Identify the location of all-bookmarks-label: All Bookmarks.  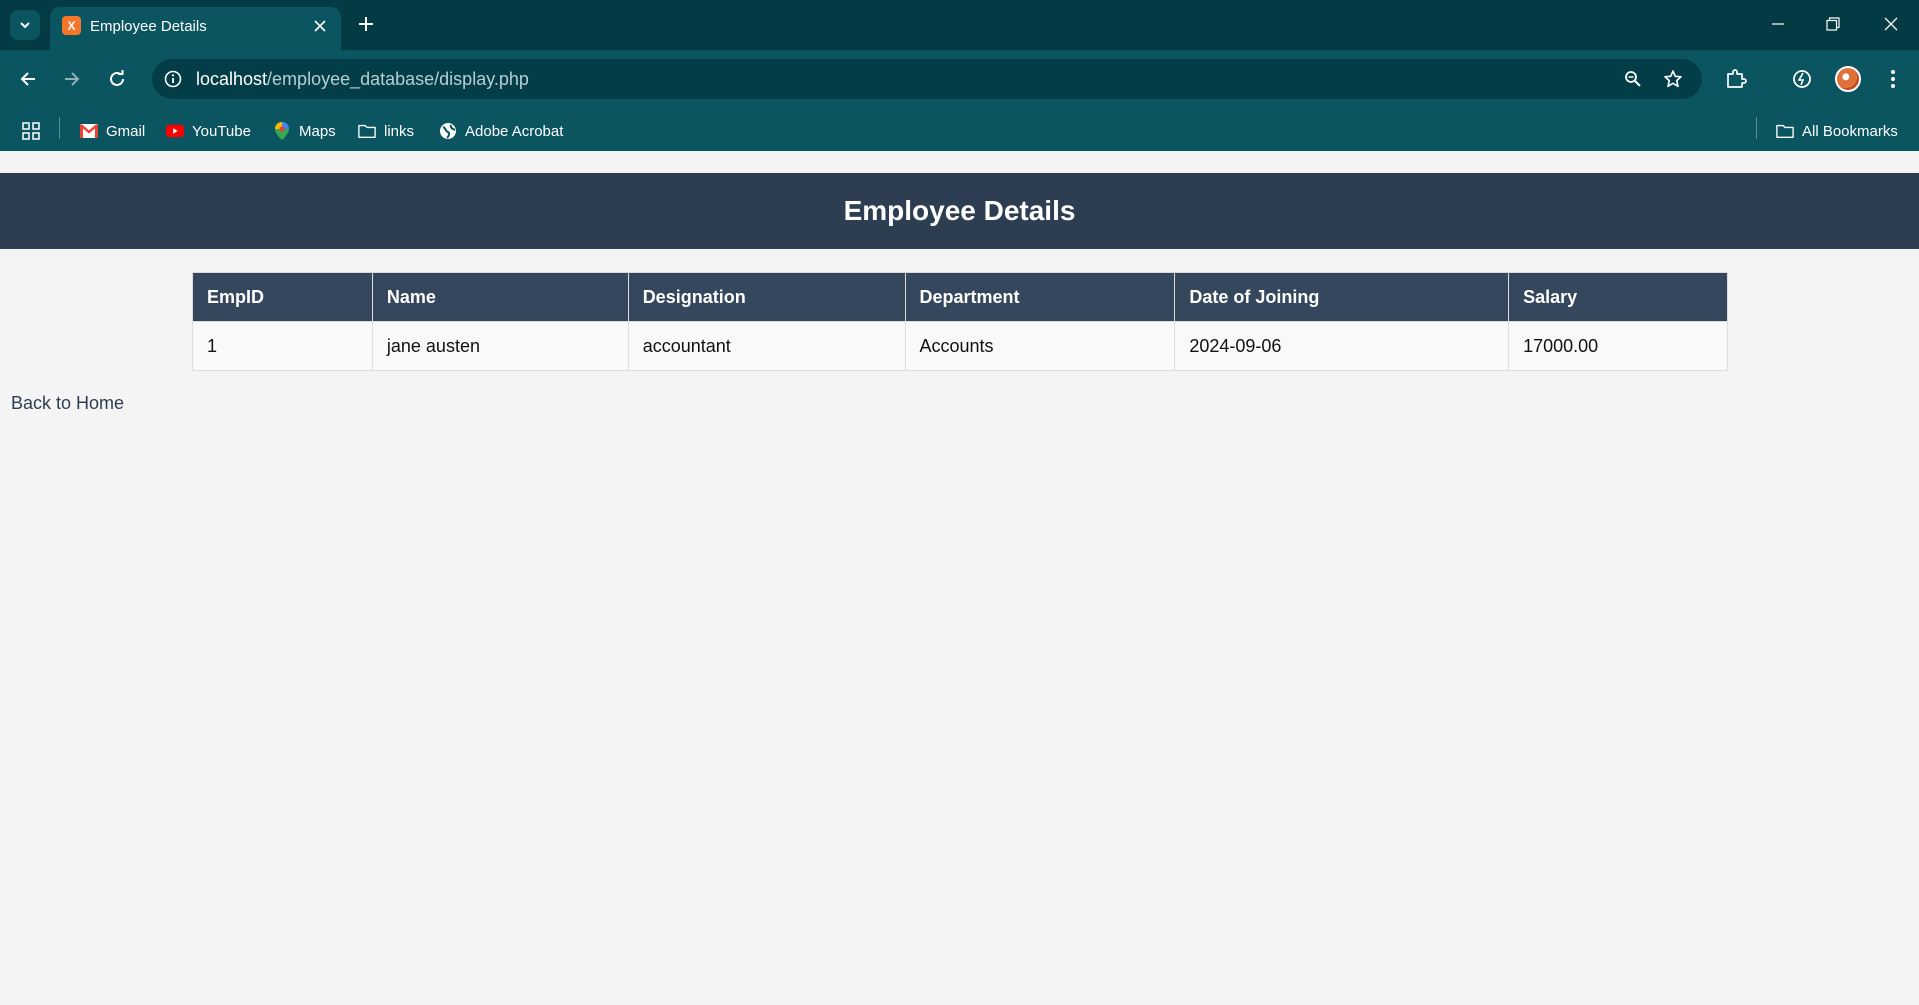
(1850, 131).